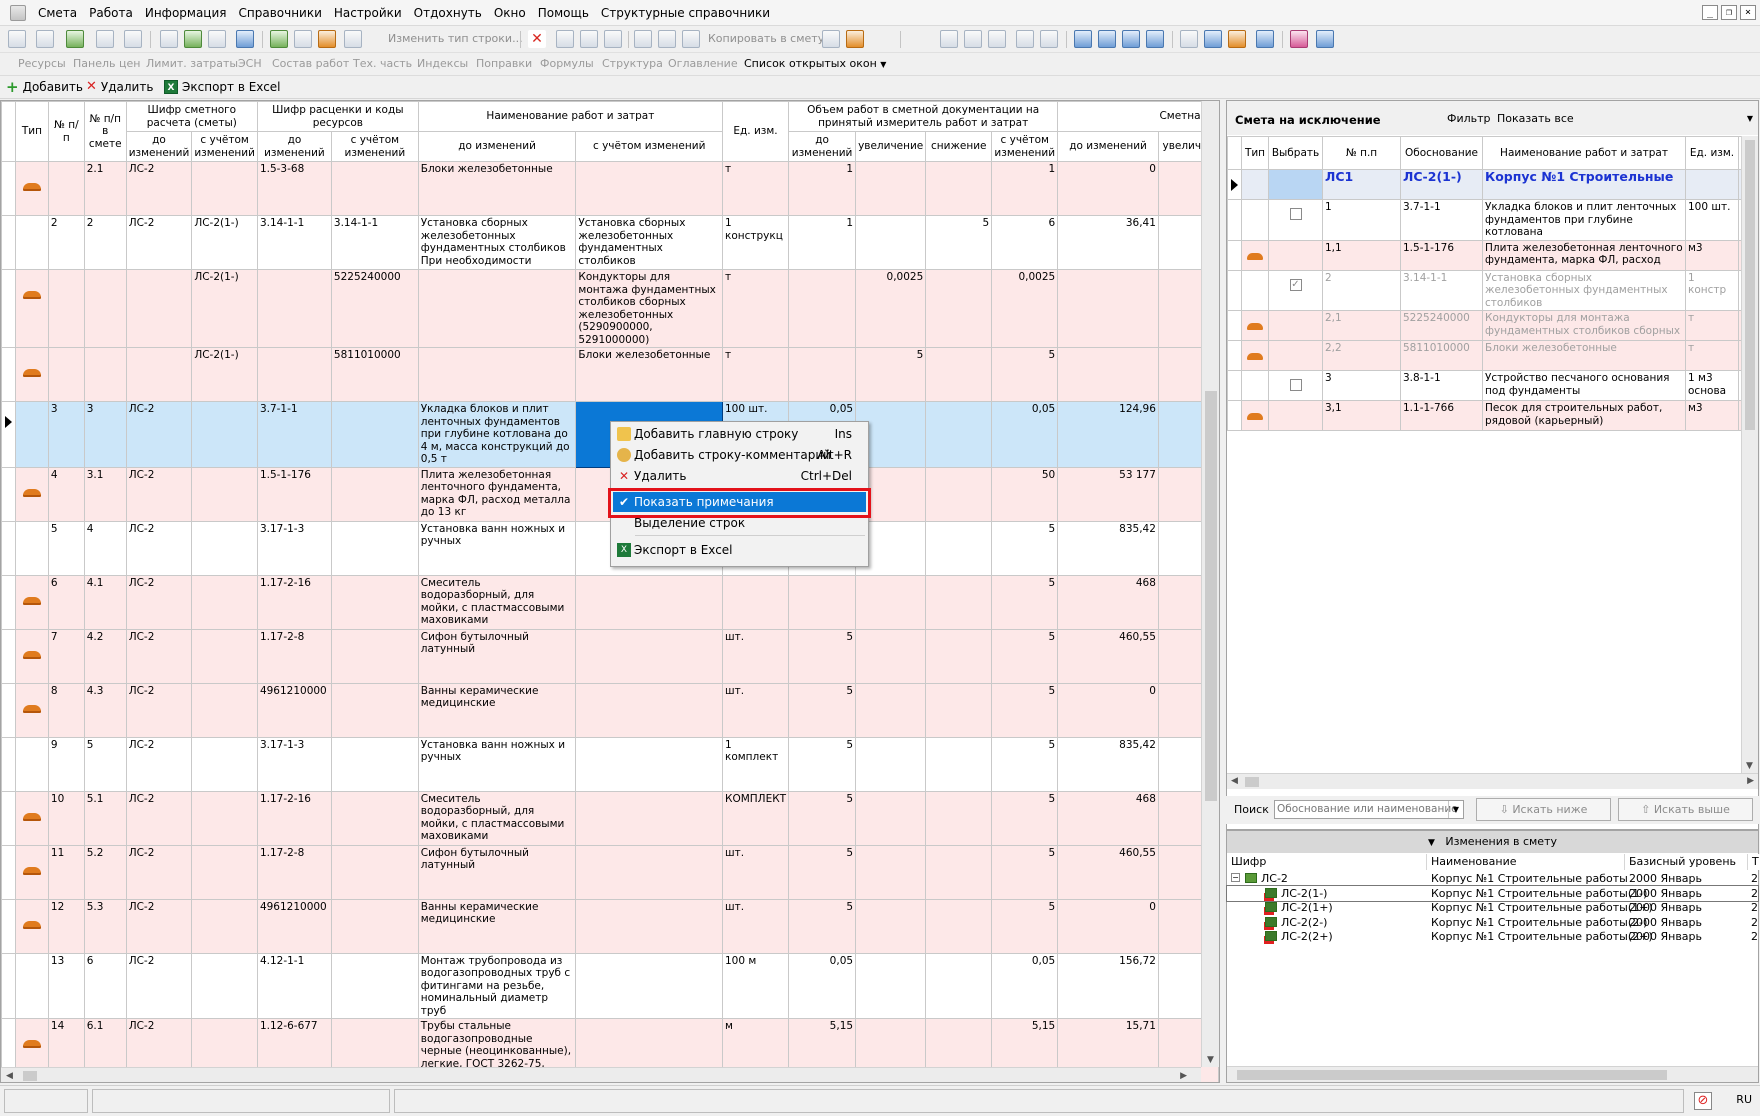 The image size is (1760, 1116). Describe the element at coordinates (374, 308) in the screenshot. I see `cell-rate-after: 5225240000` at that location.